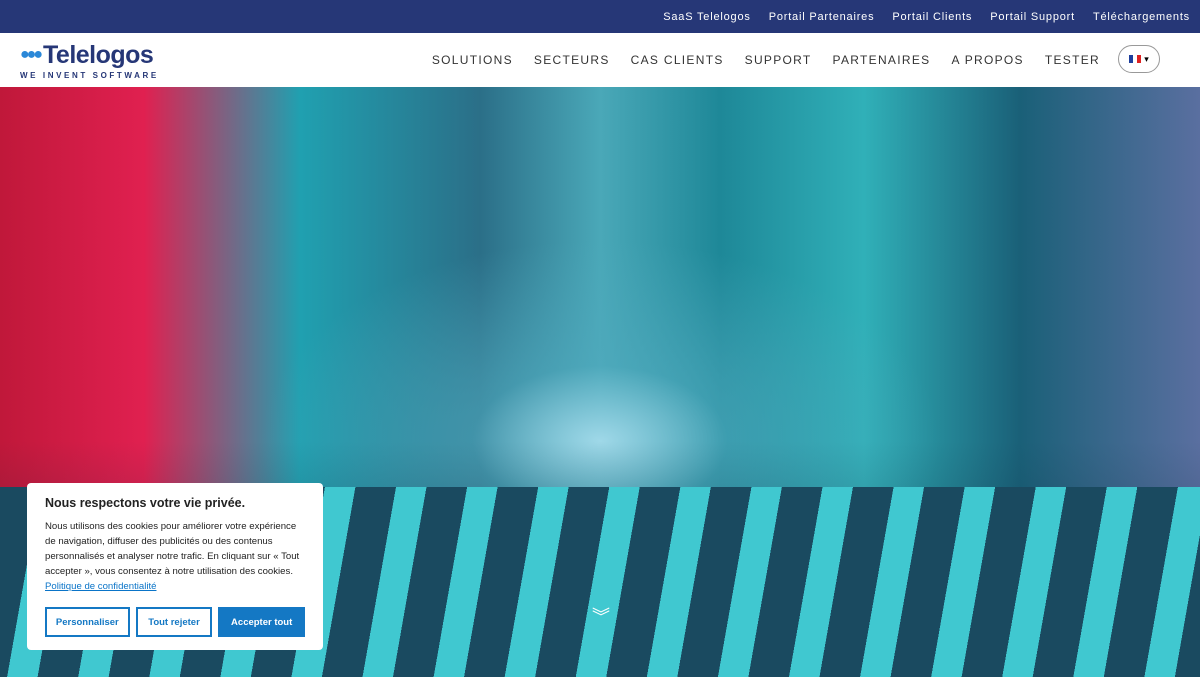  What do you see at coordinates (98, 54) in the screenshot?
I see `logo-text: Telelogos` at bounding box center [98, 54].